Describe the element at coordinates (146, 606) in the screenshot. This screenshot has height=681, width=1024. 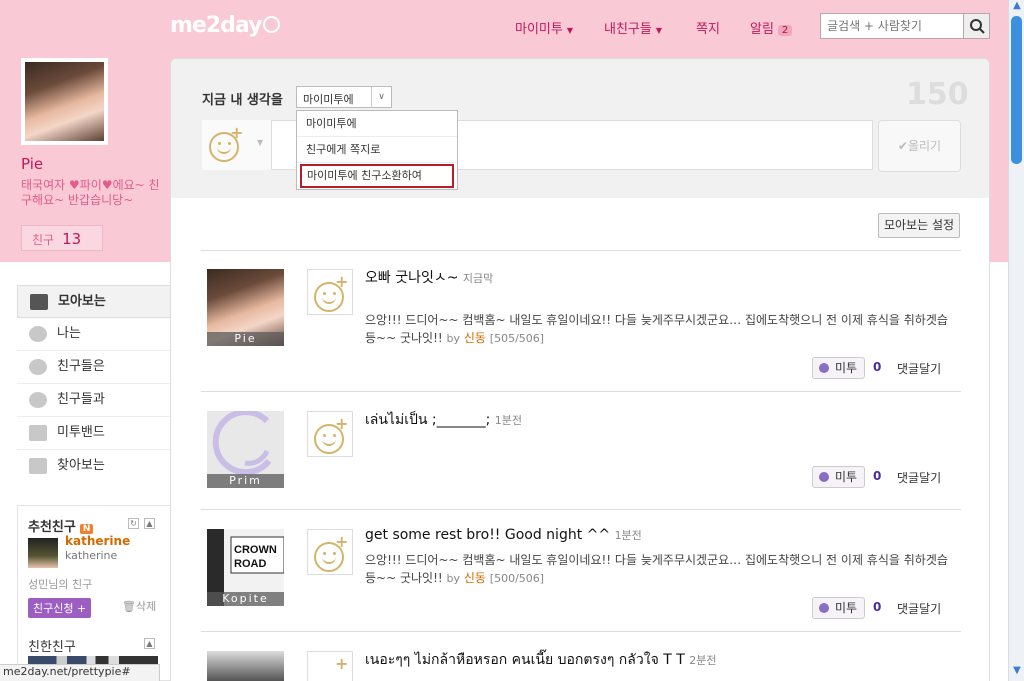
I see `delete-label: 삭제` at that location.